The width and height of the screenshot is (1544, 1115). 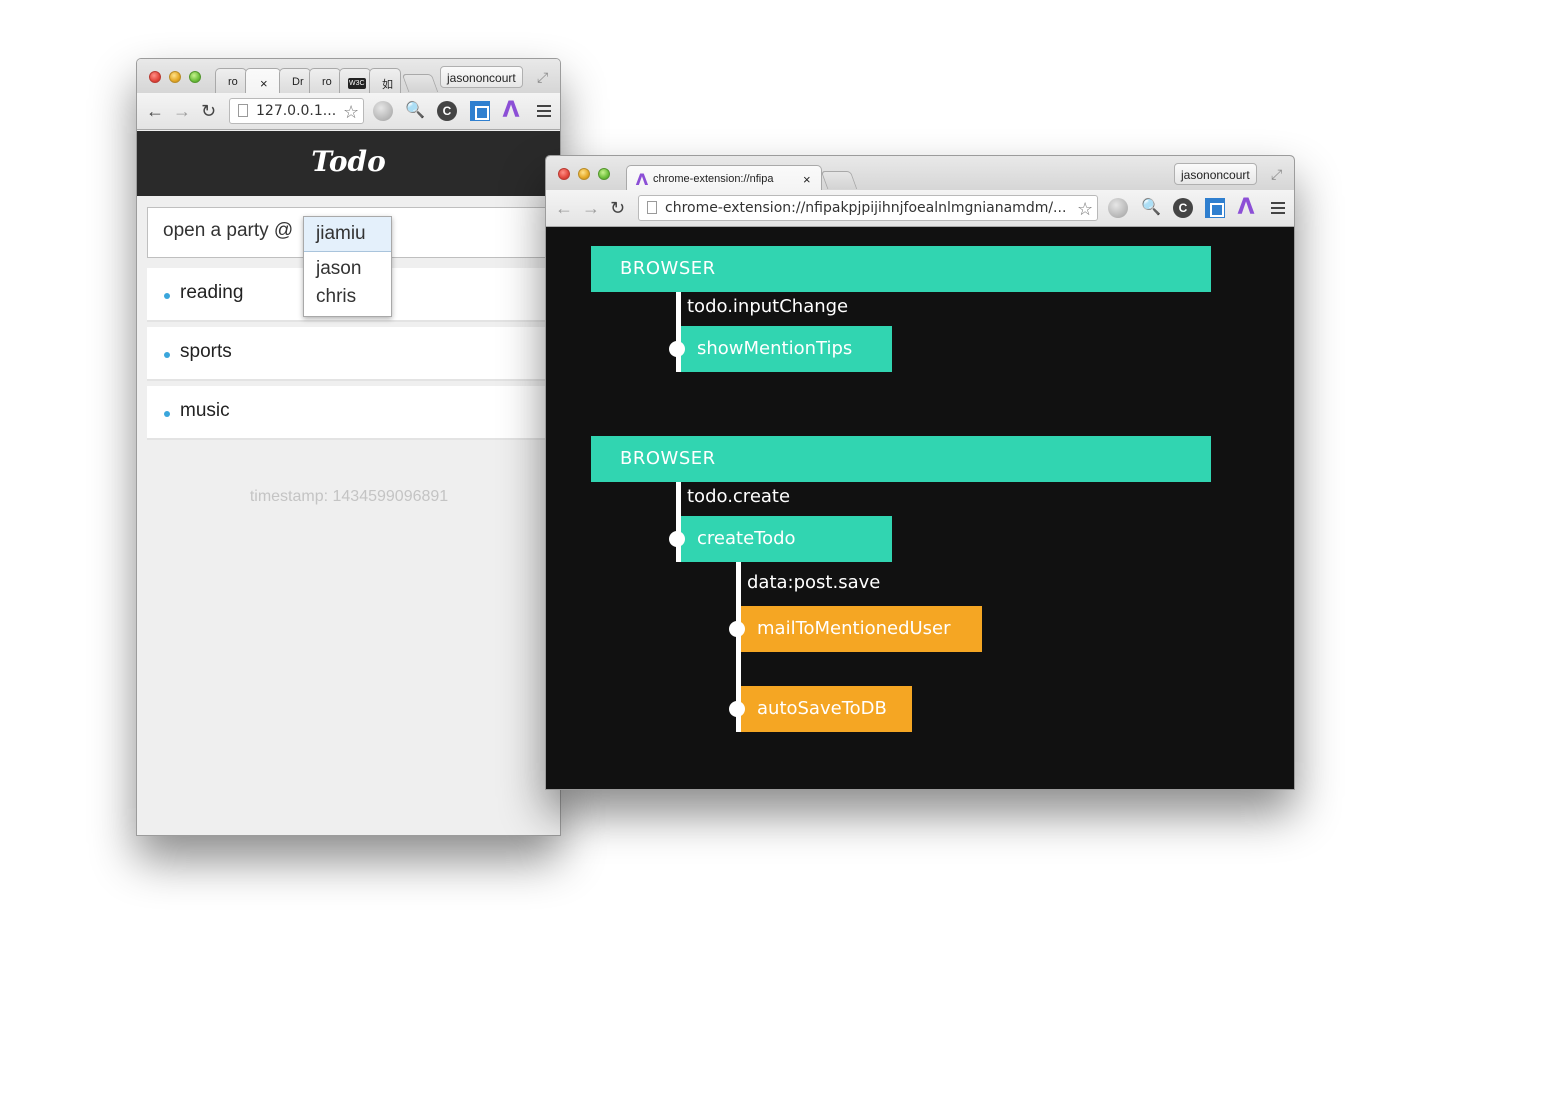 I want to click on tab-dr: Dr, so click(x=295, y=80).